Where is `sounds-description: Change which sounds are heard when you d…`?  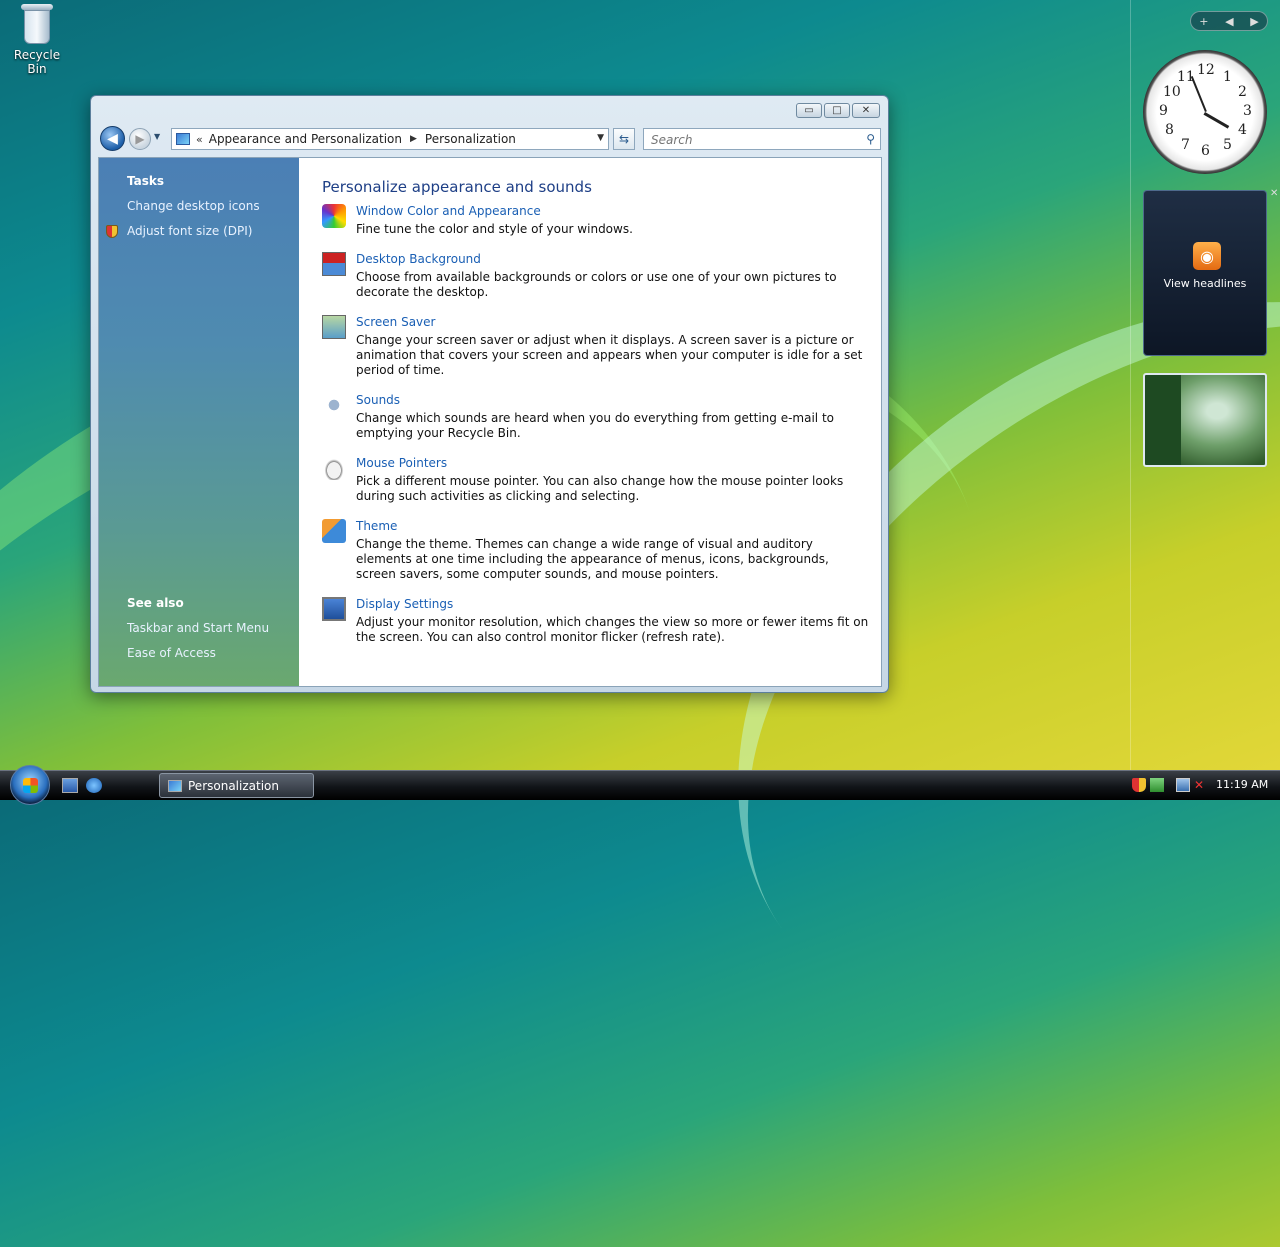 sounds-description: Change which sounds are heard when you d… is located at coordinates (595, 425).